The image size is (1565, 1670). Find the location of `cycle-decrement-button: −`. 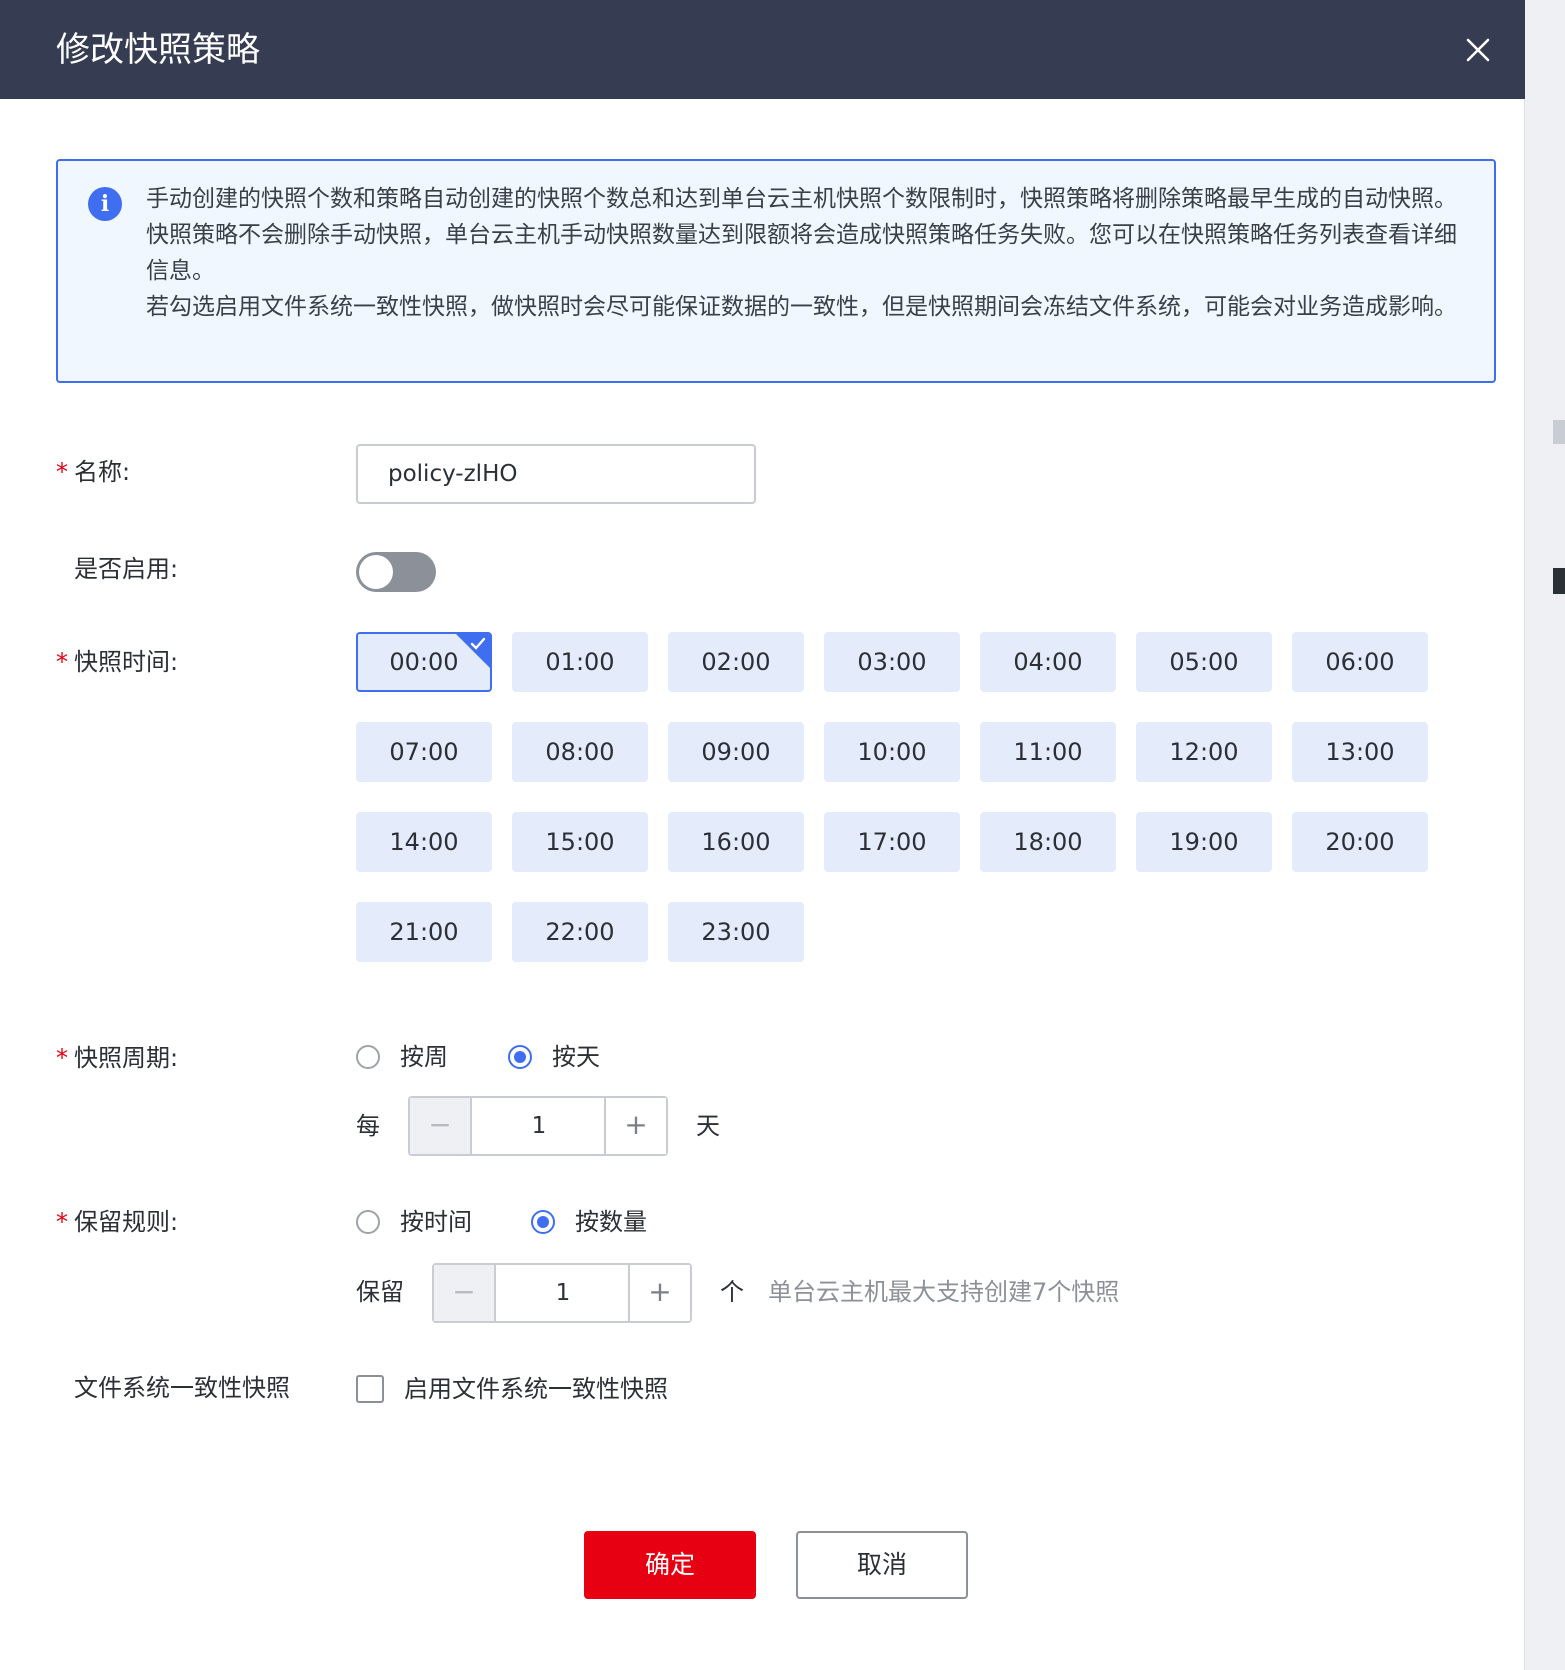

cycle-decrement-button: − is located at coordinates (441, 1126).